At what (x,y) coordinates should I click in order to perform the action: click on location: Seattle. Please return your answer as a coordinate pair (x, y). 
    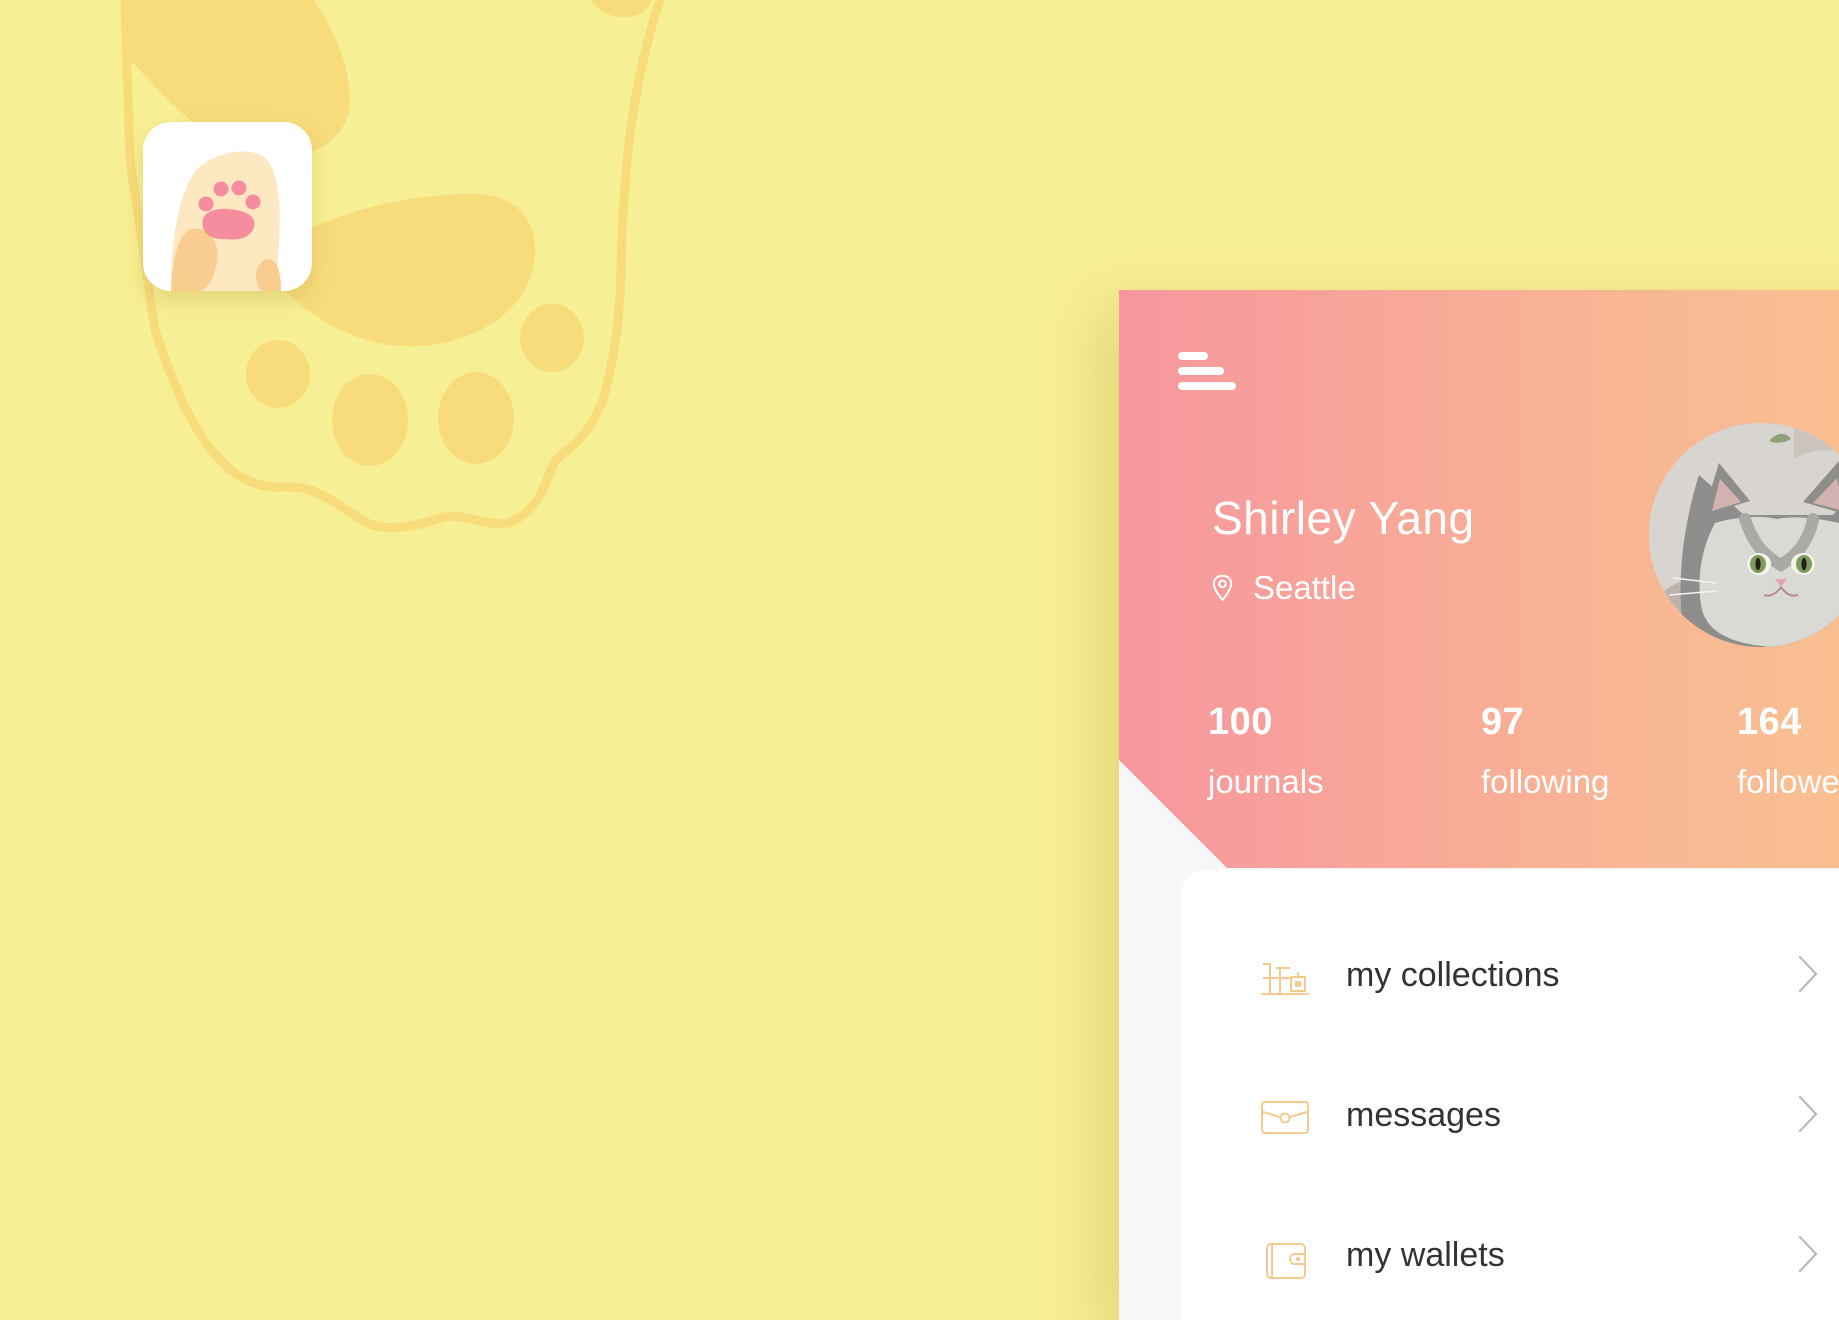
    Looking at the image, I should click on (1284, 587).